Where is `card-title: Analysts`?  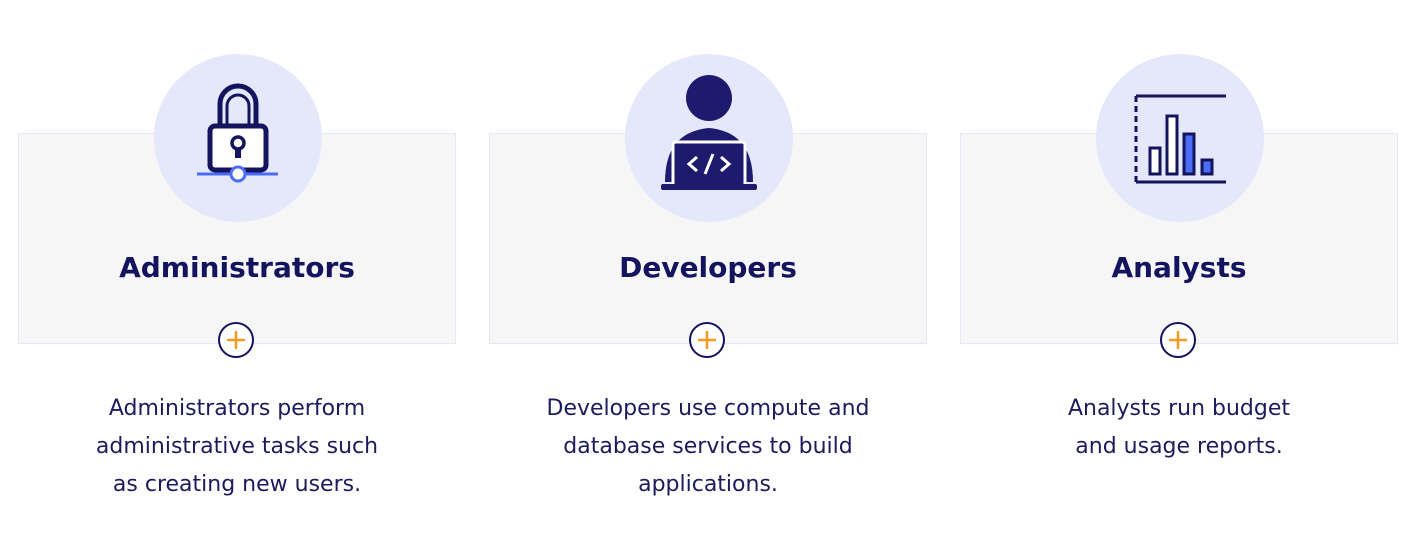
card-title: Analysts is located at coordinates (1179, 267).